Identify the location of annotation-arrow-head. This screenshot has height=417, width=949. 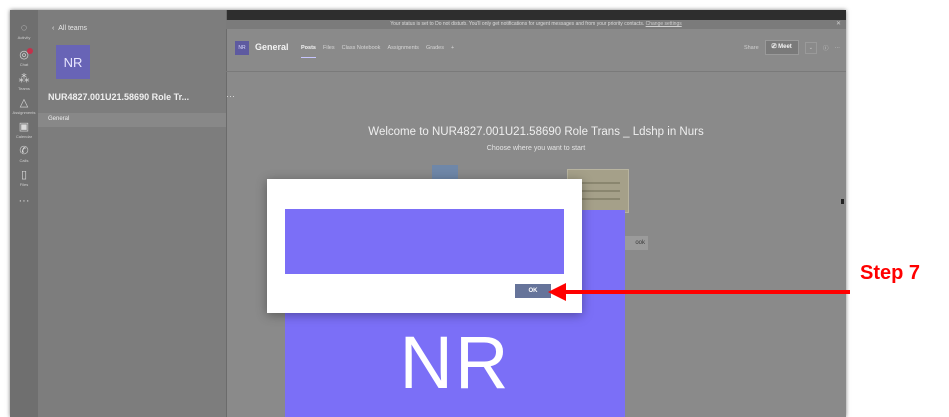
(557, 292).